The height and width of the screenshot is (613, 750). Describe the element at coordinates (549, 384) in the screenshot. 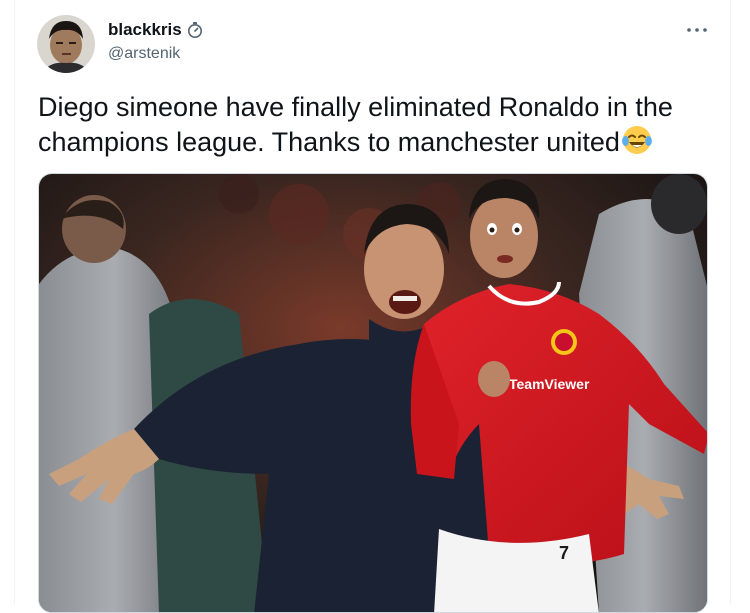

I see `shirt-sponsor-text: TeamViewer` at that location.